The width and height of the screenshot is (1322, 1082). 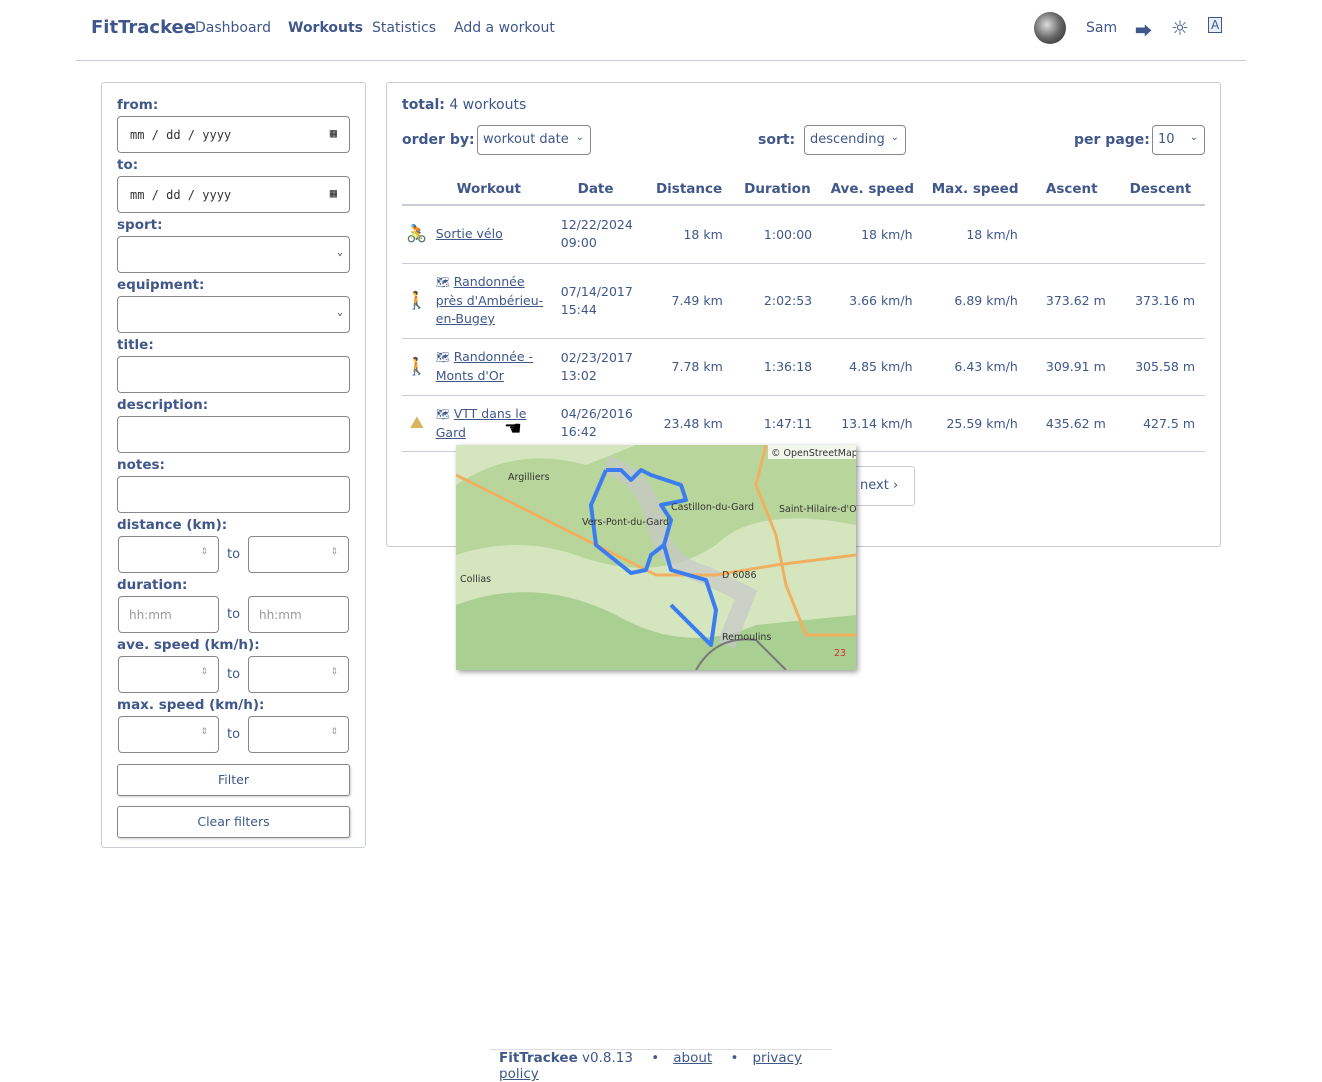 What do you see at coordinates (484, 366) in the screenshot?
I see `workout-title-link: Randonnée - Monts d'Or` at bounding box center [484, 366].